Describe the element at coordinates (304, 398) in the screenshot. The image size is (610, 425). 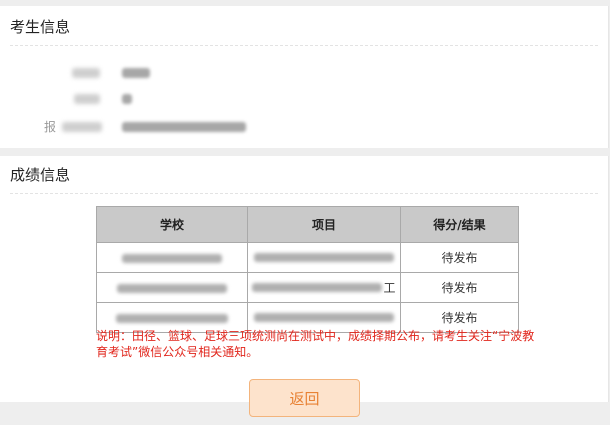
I see `back-button: 返回` at that location.